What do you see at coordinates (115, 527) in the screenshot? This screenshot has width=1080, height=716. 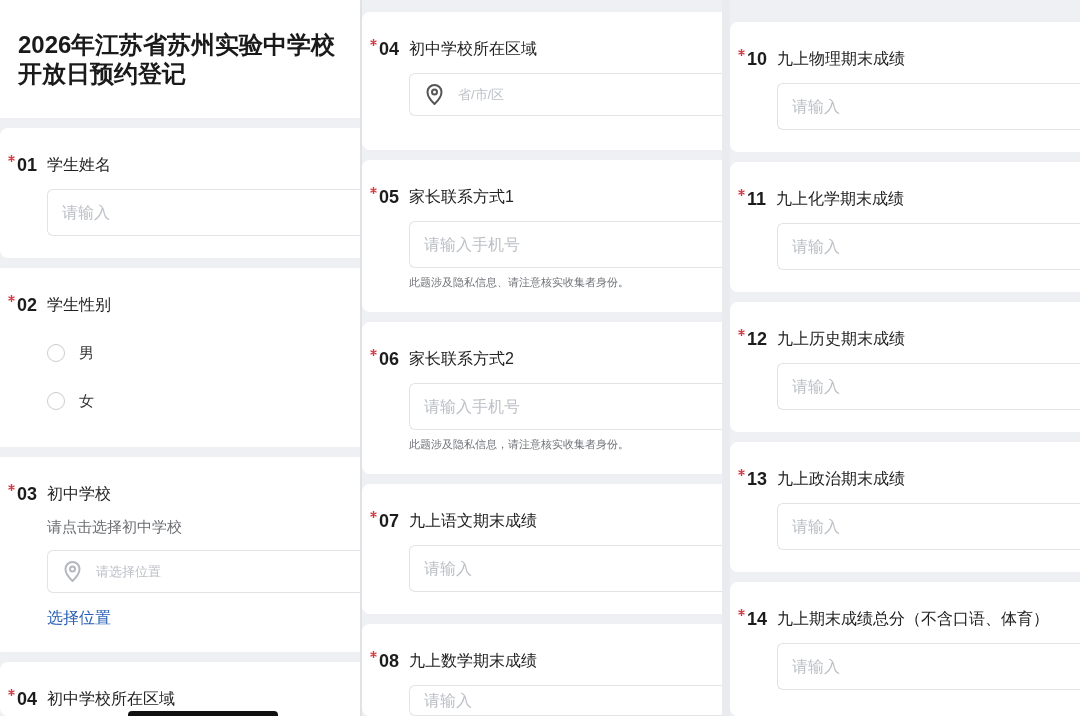 I see `question-description: 请点击选择初中学校` at bounding box center [115, 527].